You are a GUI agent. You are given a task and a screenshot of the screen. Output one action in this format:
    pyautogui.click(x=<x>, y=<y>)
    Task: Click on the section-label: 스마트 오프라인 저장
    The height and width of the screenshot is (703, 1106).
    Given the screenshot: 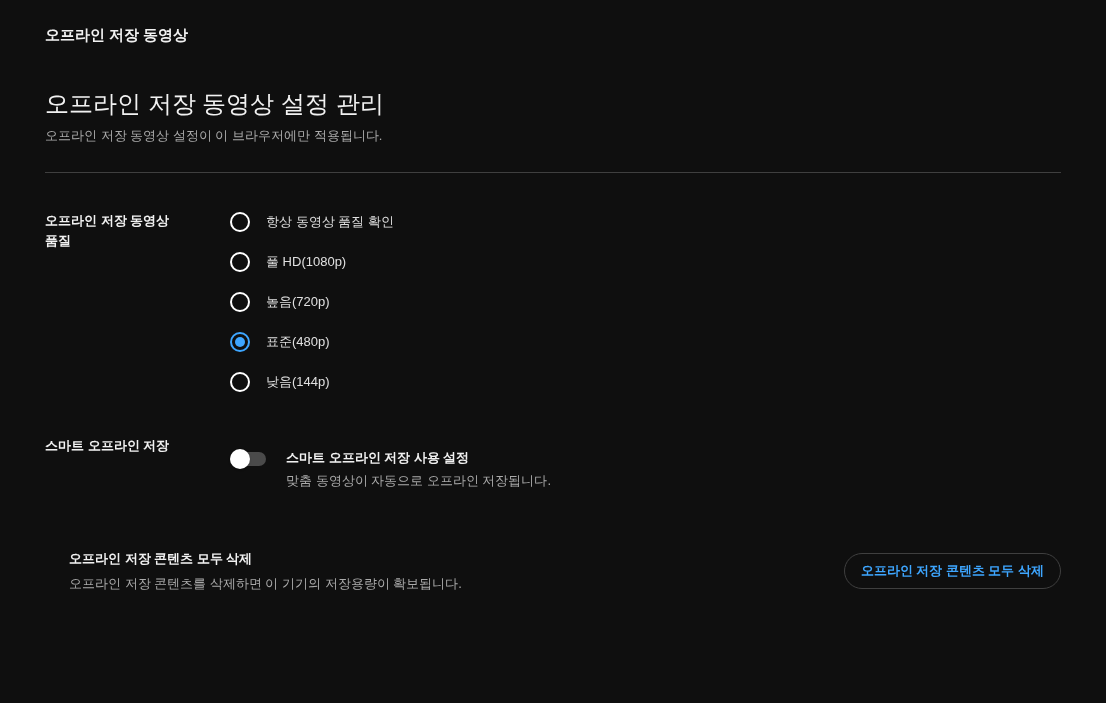 What is the action you would take?
    pyautogui.click(x=108, y=445)
    